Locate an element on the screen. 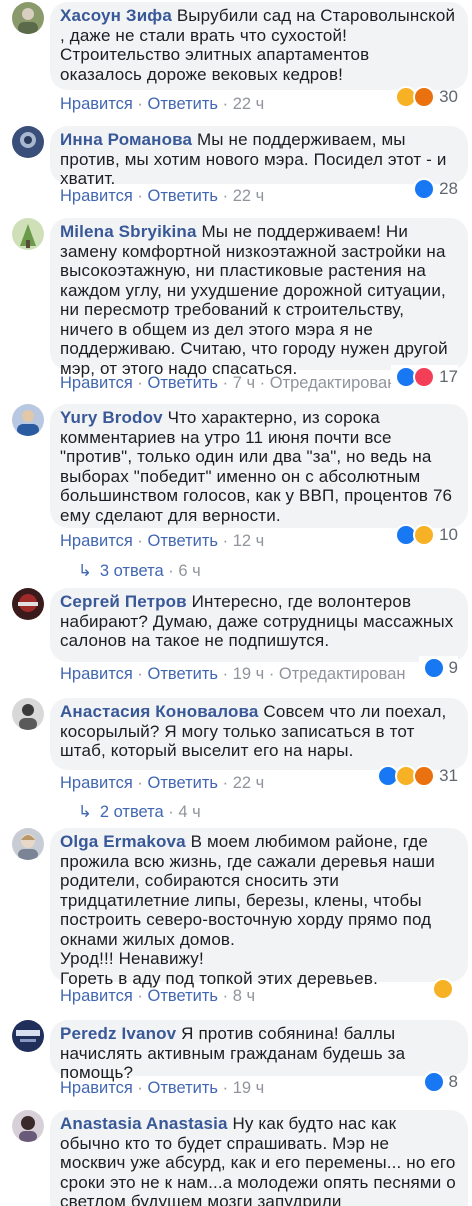  reactions-summary: 8 is located at coordinates (440, 1082).